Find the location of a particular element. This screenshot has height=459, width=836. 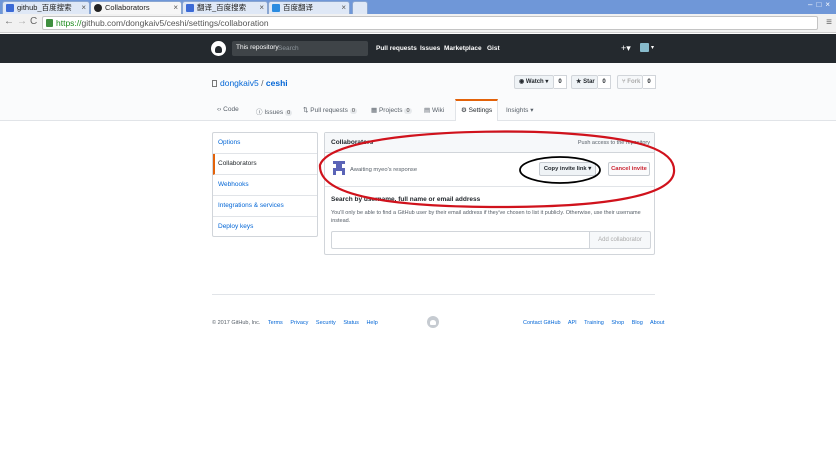

repo-owner-link: dongkaiv5 is located at coordinates (239, 83).